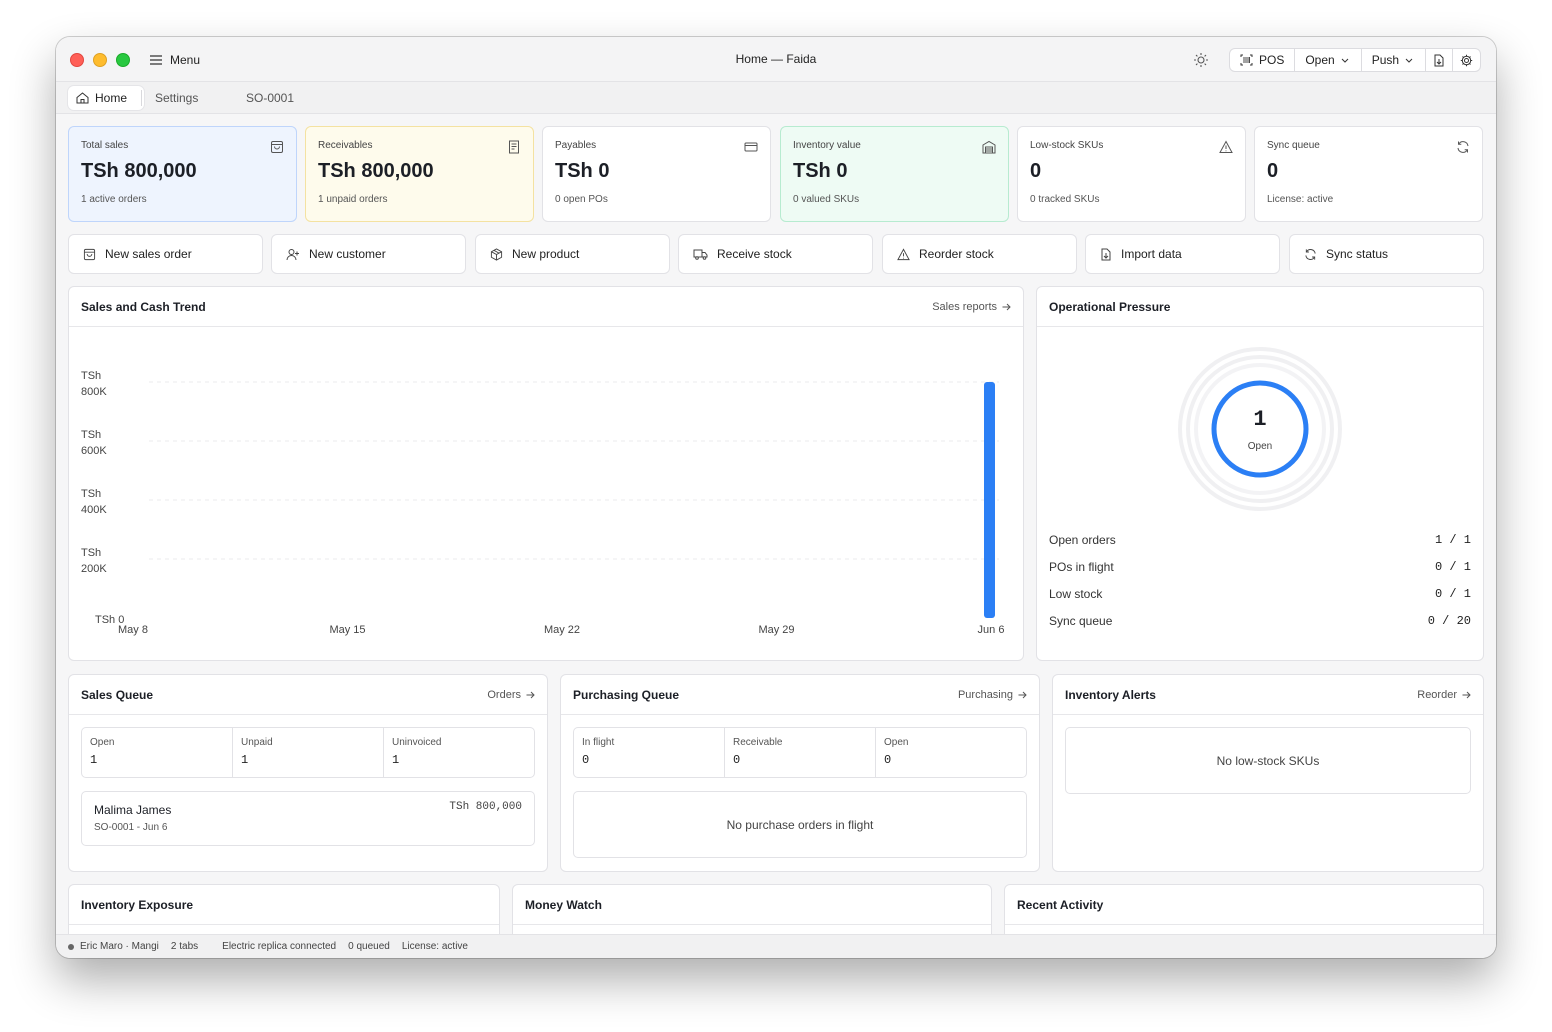 Image resolution: width=1552 pixels, height=1032 pixels. What do you see at coordinates (1131, 174) in the screenshot?
I see `stat-card-low-stock-skus: Low-stock SKUs 0 0 tracked SKUs` at bounding box center [1131, 174].